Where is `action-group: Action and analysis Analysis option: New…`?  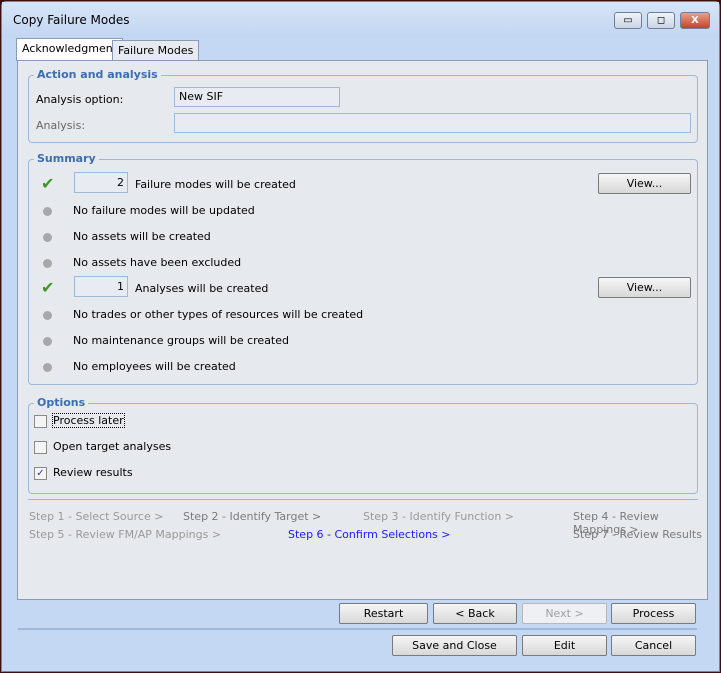
action-group: Action and analysis Analysis option: New… is located at coordinates (363, 105).